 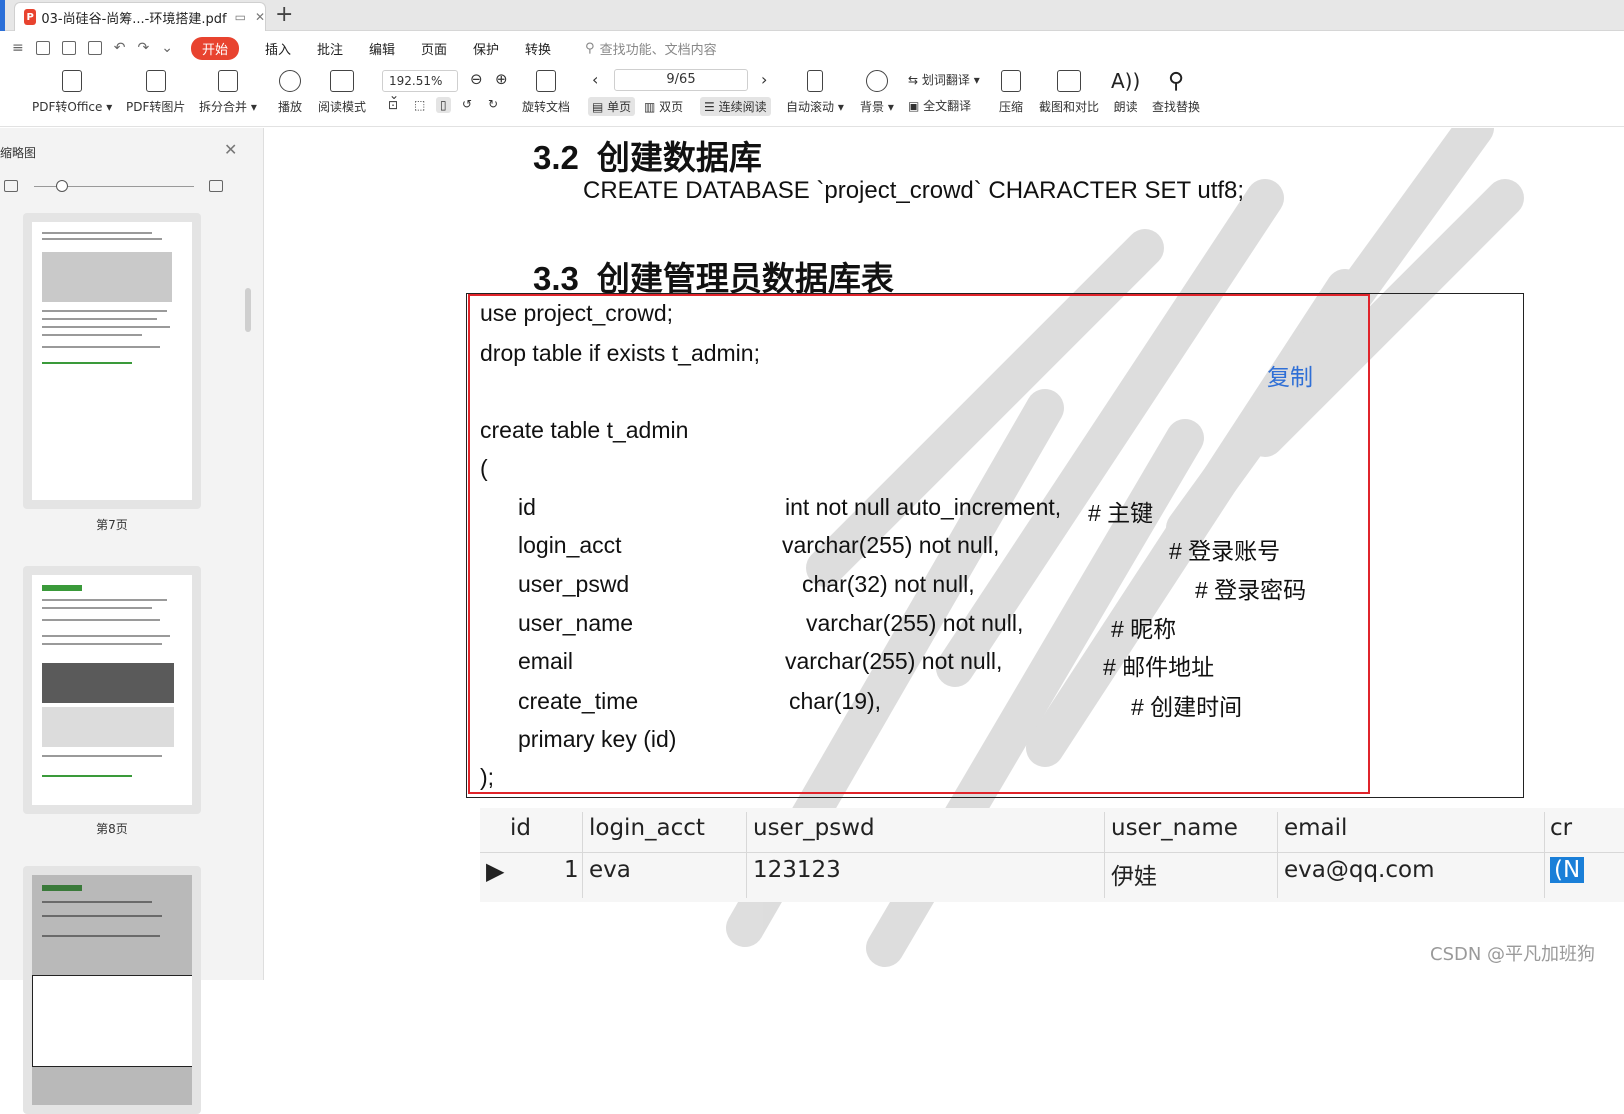 I want to click on code-primary-key: primary key (id), so click(x=597, y=739).